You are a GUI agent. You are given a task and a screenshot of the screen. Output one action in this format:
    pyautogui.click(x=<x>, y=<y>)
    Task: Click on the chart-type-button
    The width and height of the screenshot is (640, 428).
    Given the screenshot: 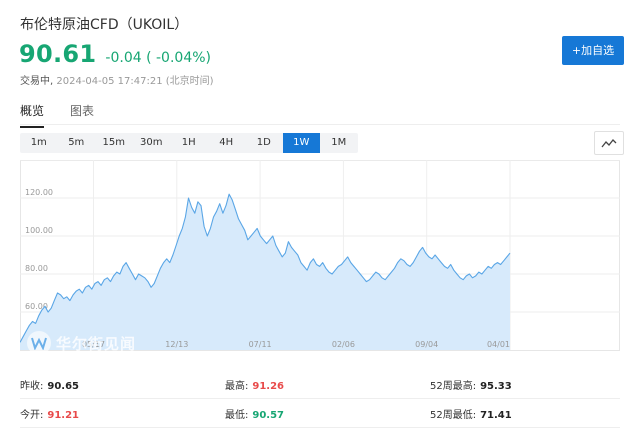 What is the action you would take?
    pyautogui.click(x=609, y=143)
    